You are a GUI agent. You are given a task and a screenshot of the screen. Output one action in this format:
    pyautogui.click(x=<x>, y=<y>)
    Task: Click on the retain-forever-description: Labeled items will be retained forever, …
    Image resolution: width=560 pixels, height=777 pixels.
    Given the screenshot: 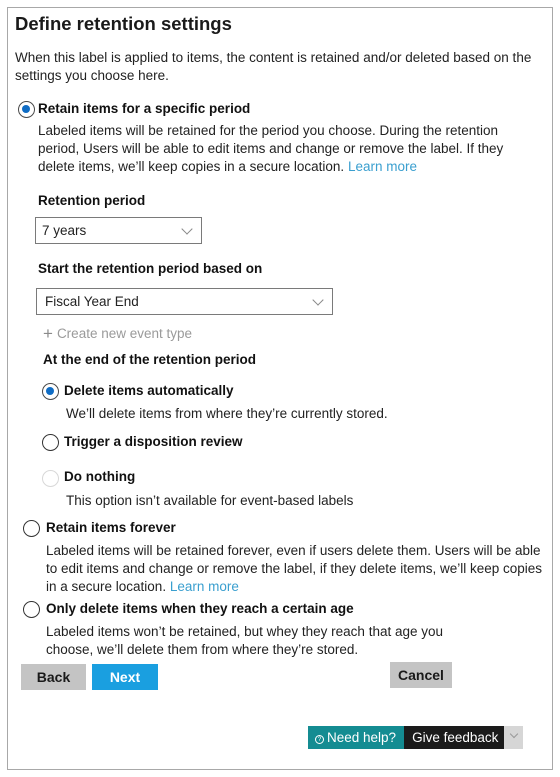 What is the action you would take?
    pyautogui.click(x=298, y=569)
    